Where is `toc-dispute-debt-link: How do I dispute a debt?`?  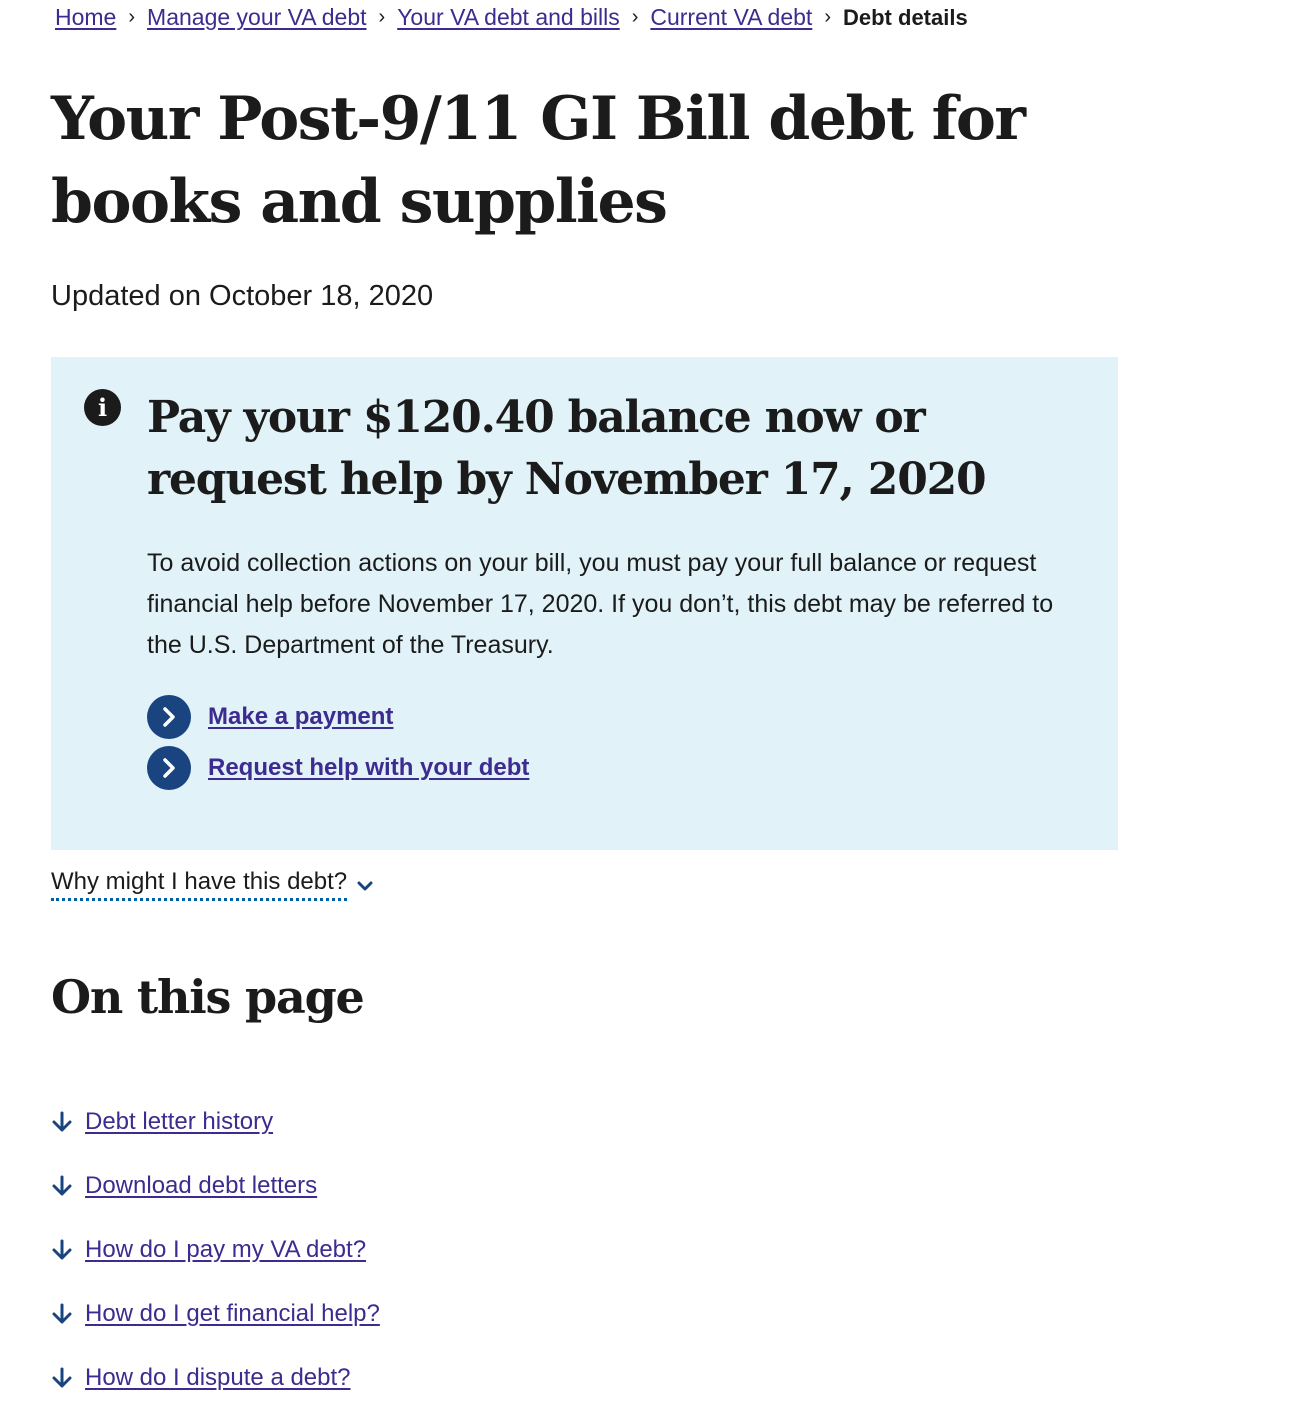
toc-dispute-debt-link: How do I dispute a debt? is located at coordinates (218, 1378).